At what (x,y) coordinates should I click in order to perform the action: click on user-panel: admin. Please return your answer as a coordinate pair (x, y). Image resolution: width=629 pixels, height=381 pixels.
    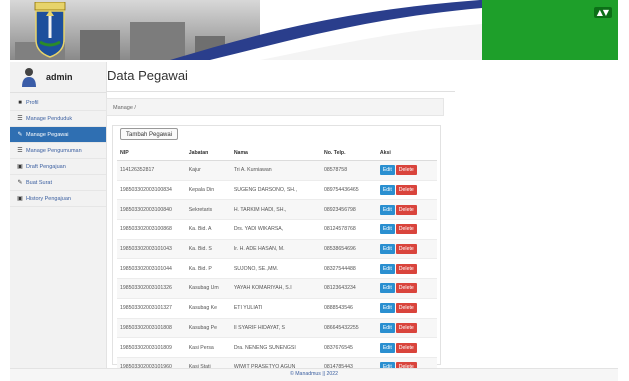
    Looking at the image, I should click on (58, 77).